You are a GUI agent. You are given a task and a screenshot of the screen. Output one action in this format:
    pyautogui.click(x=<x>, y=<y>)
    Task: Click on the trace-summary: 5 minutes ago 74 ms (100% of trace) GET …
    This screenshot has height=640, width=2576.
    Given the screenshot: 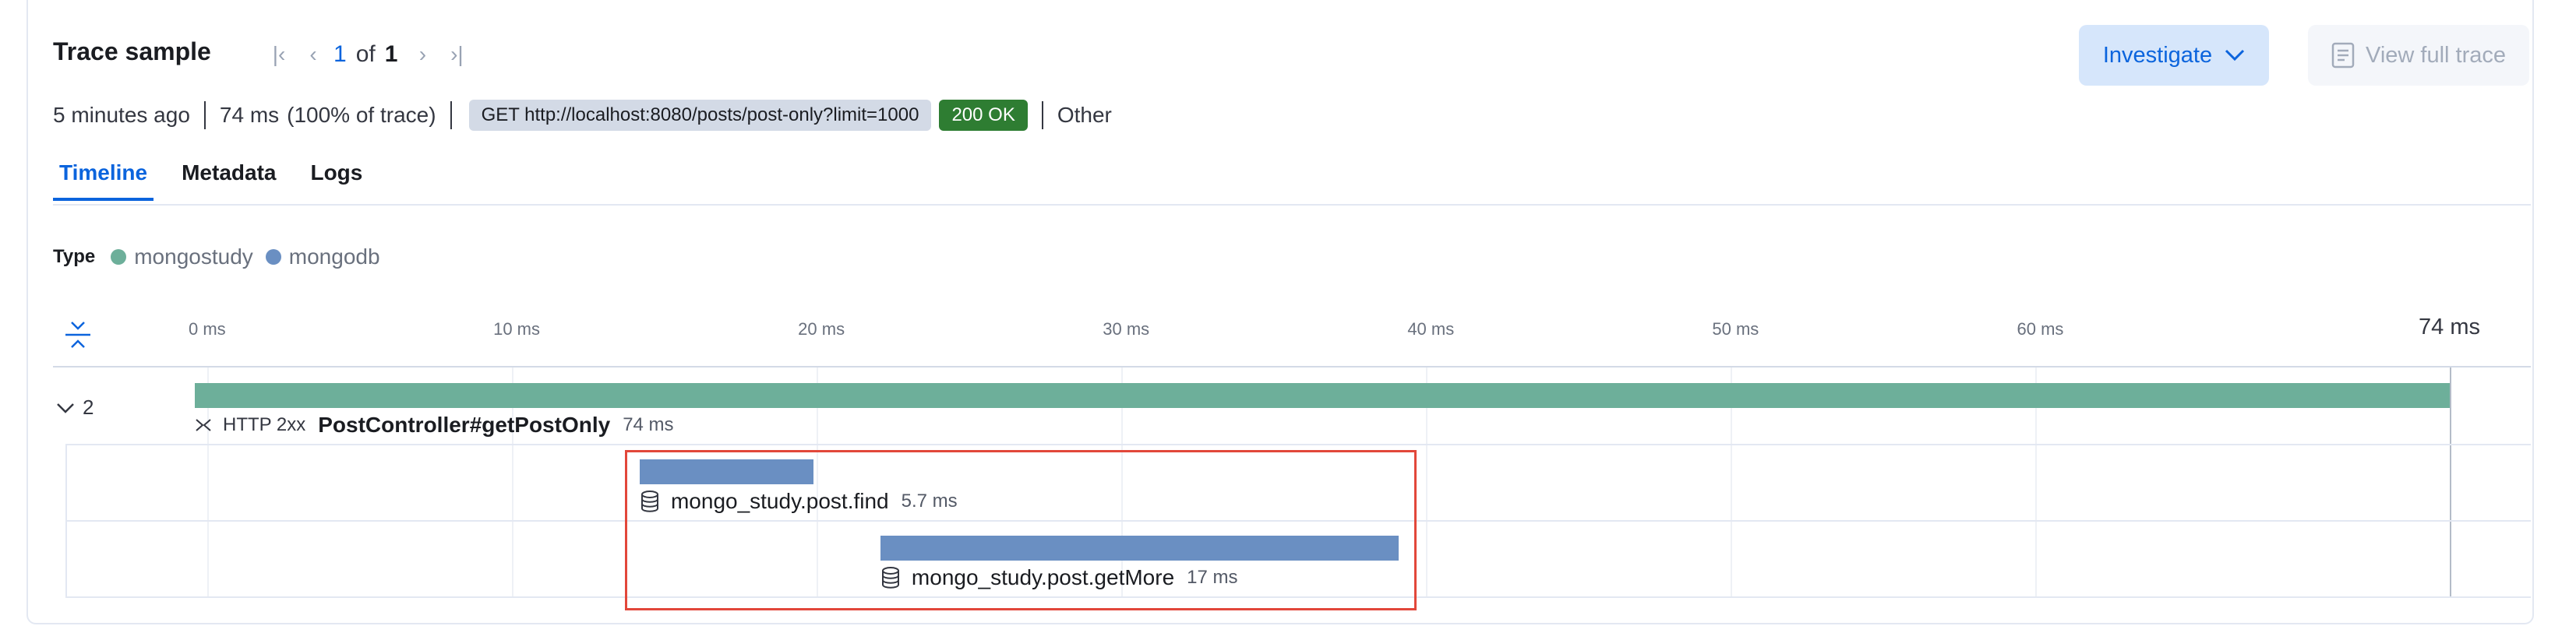 What is the action you would take?
    pyautogui.click(x=582, y=116)
    